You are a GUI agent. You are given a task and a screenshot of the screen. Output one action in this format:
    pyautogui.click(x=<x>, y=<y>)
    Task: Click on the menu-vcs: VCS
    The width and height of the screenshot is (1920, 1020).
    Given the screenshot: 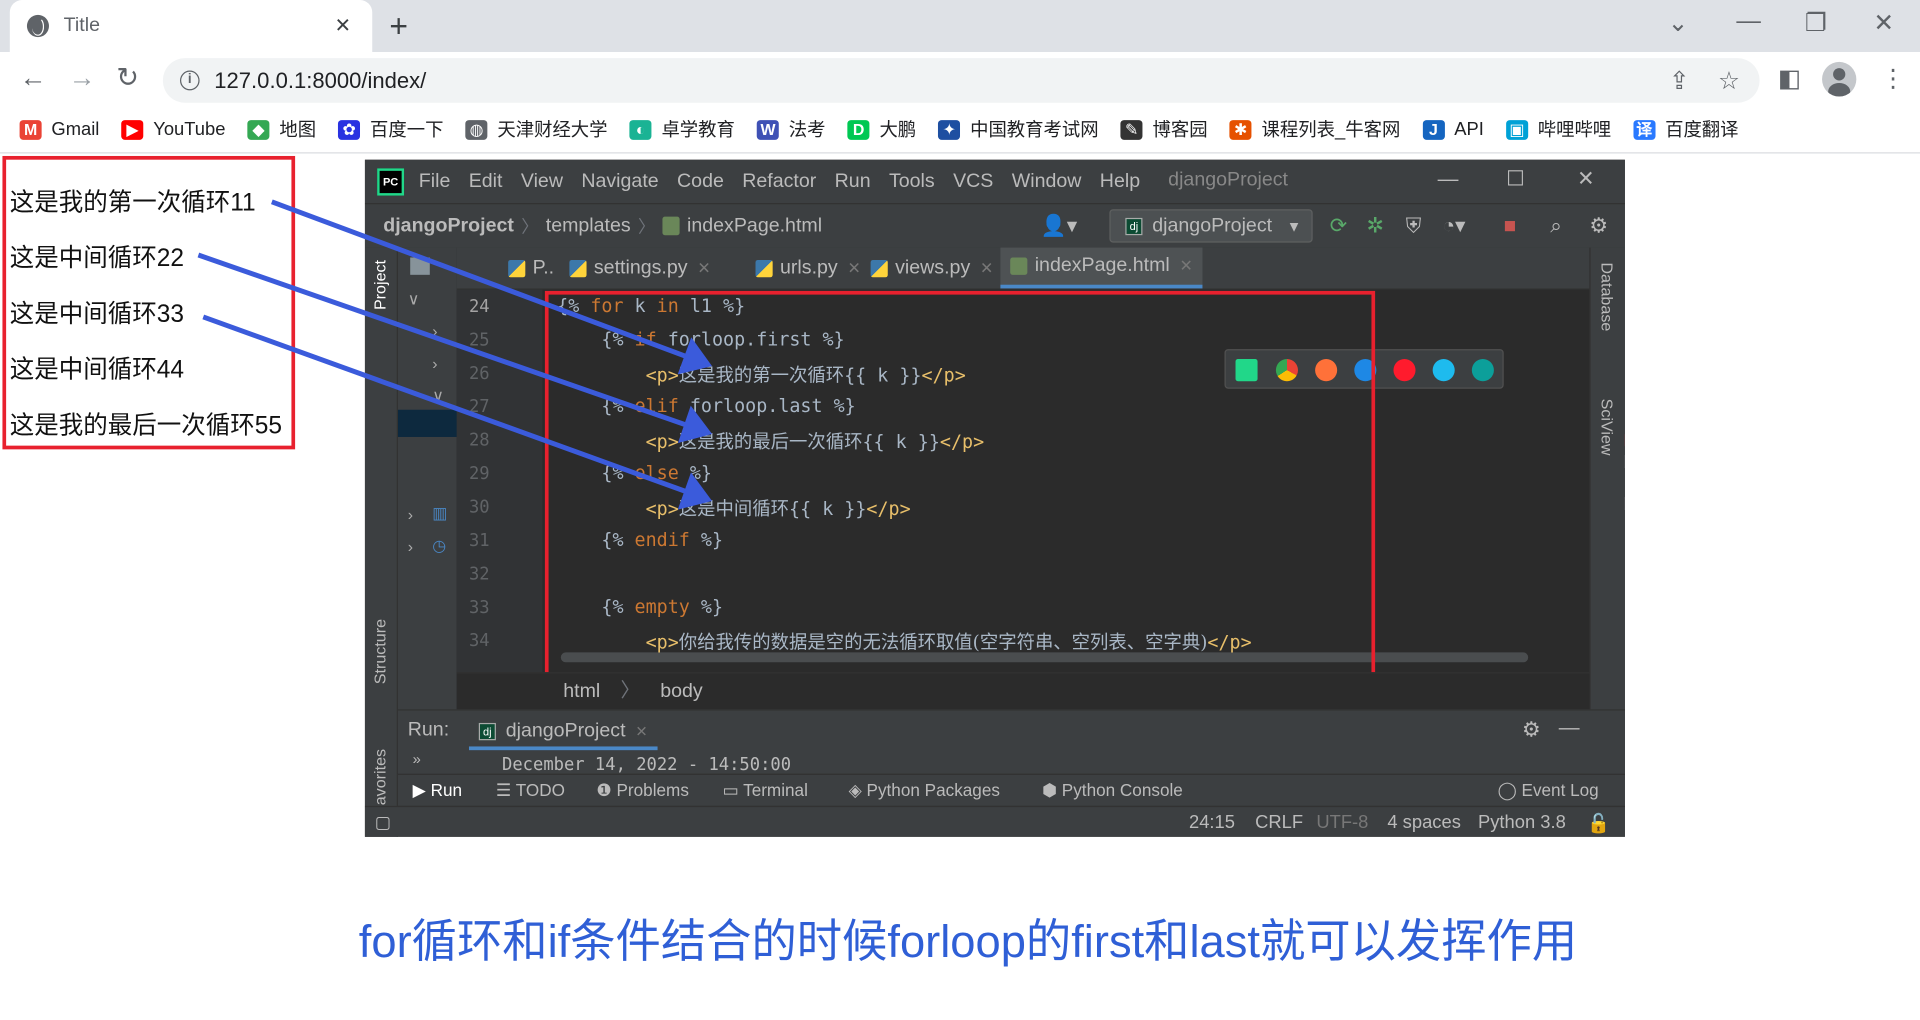 What is the action you would take?
    pyautogui.click(x=973, y=181)
    